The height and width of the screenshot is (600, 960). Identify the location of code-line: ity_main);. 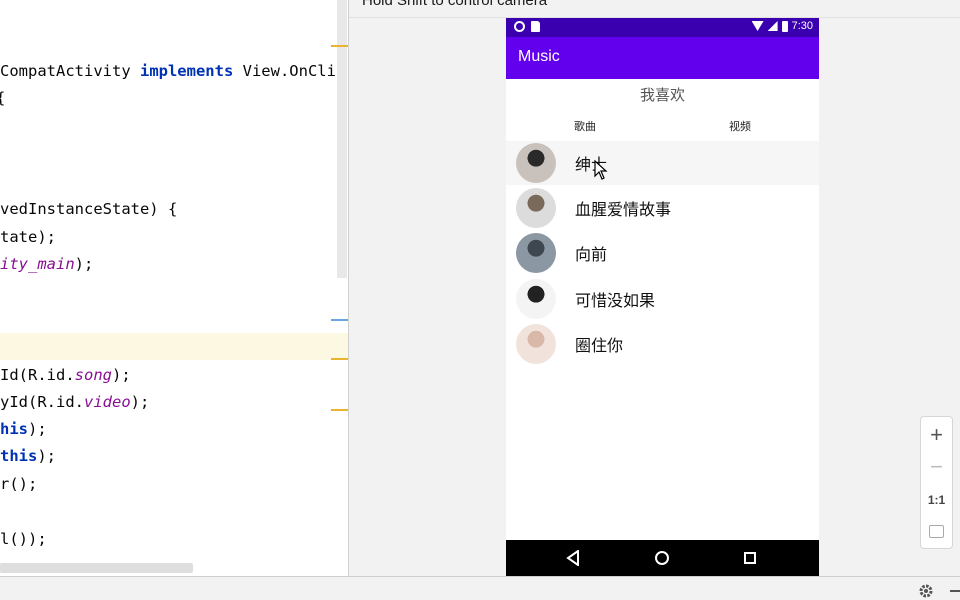
(46, 264).